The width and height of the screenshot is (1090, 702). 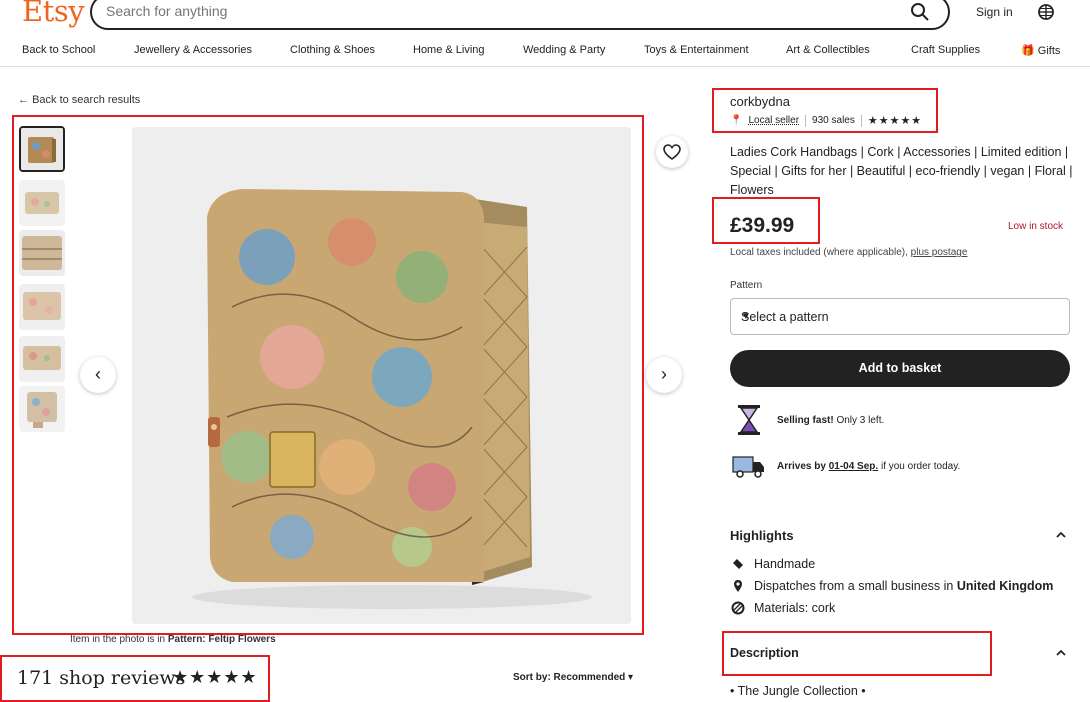 I want to click on handmade-hand-icon, so click(x=738, y=564).